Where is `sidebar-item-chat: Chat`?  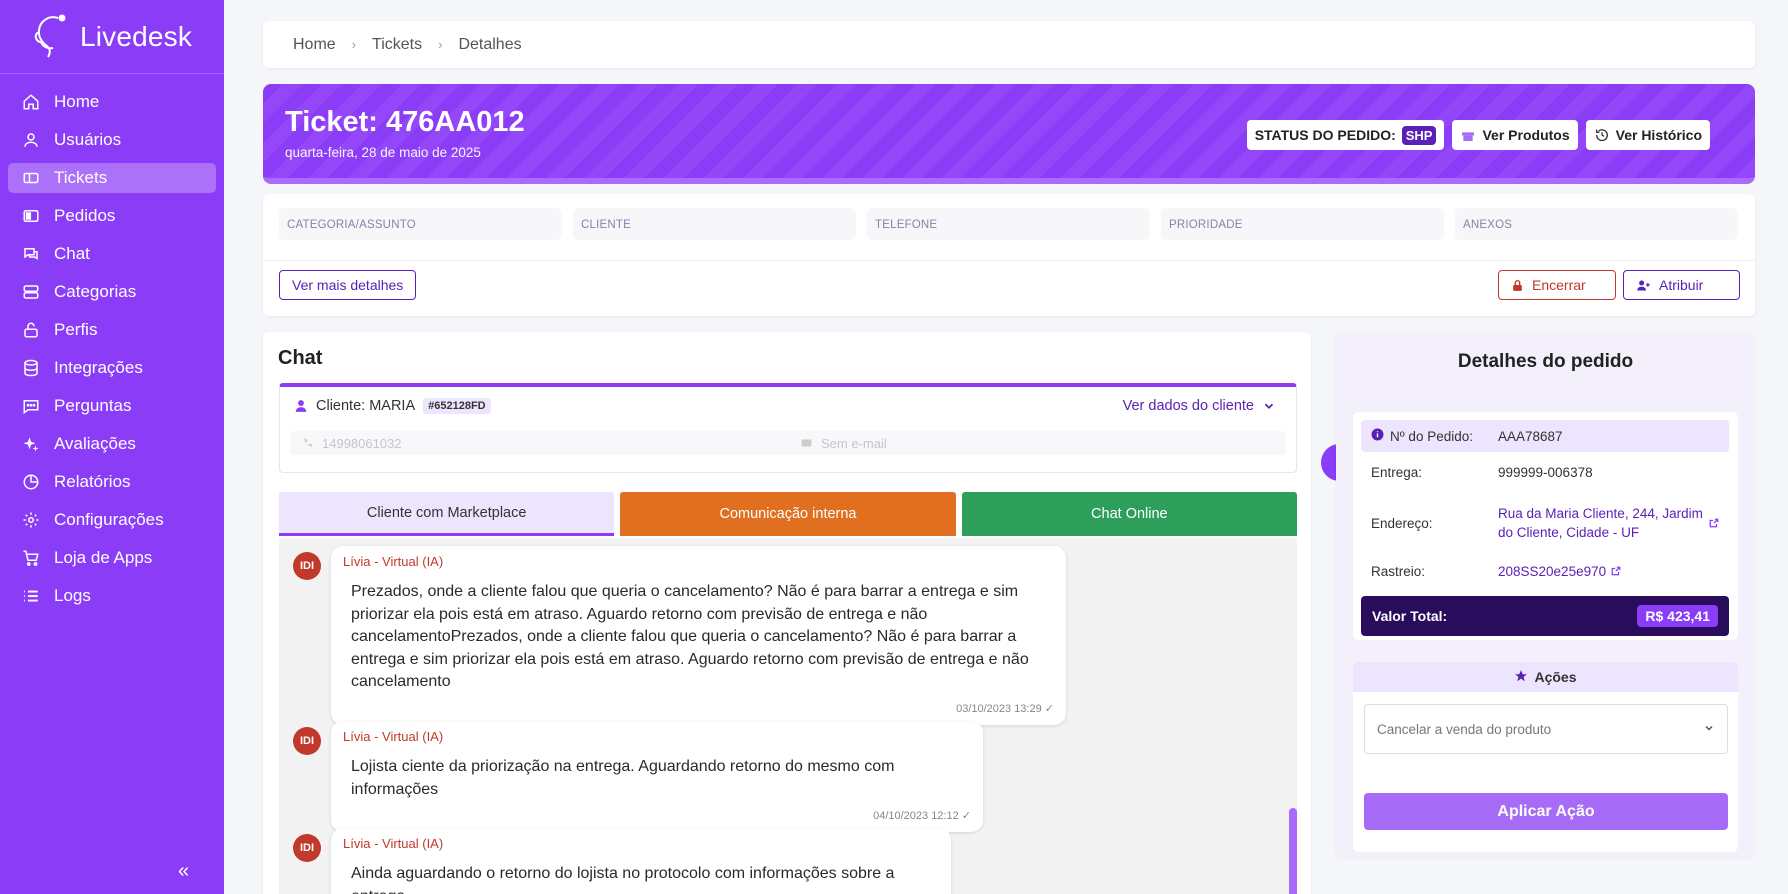 sidebar-item-chat: Chat is located at coordinates (112, 254).